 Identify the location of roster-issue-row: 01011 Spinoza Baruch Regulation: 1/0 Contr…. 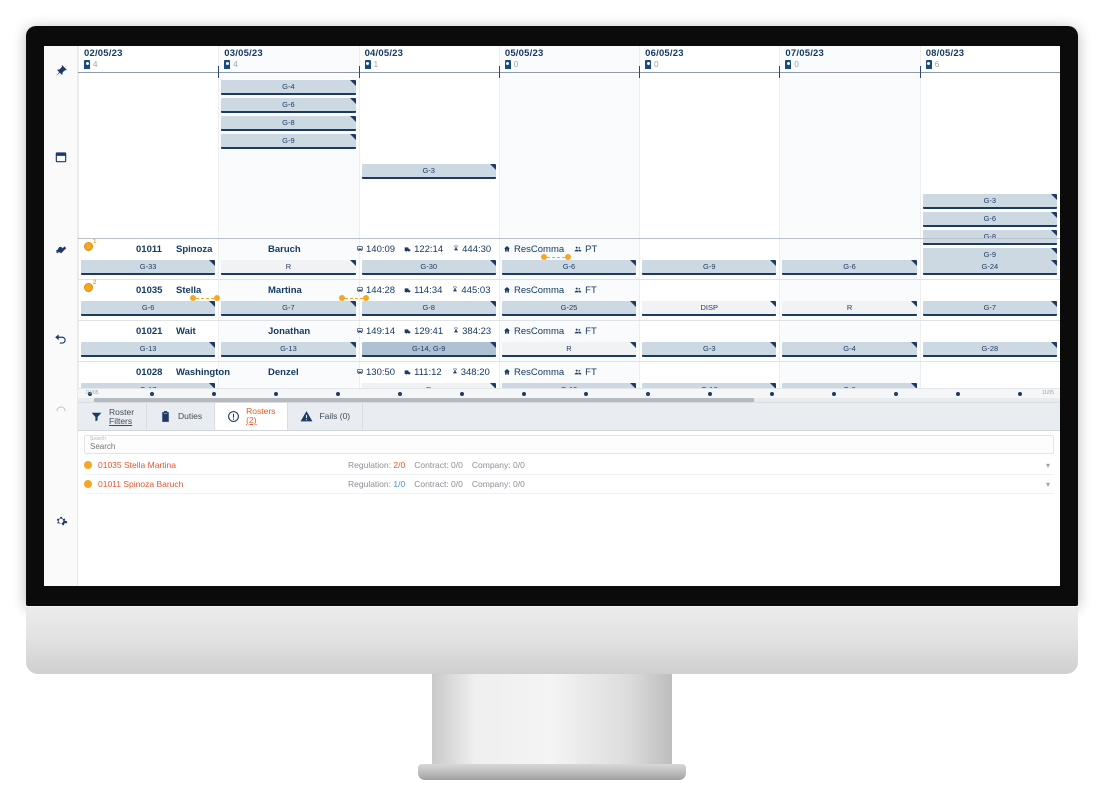
(569, 484).